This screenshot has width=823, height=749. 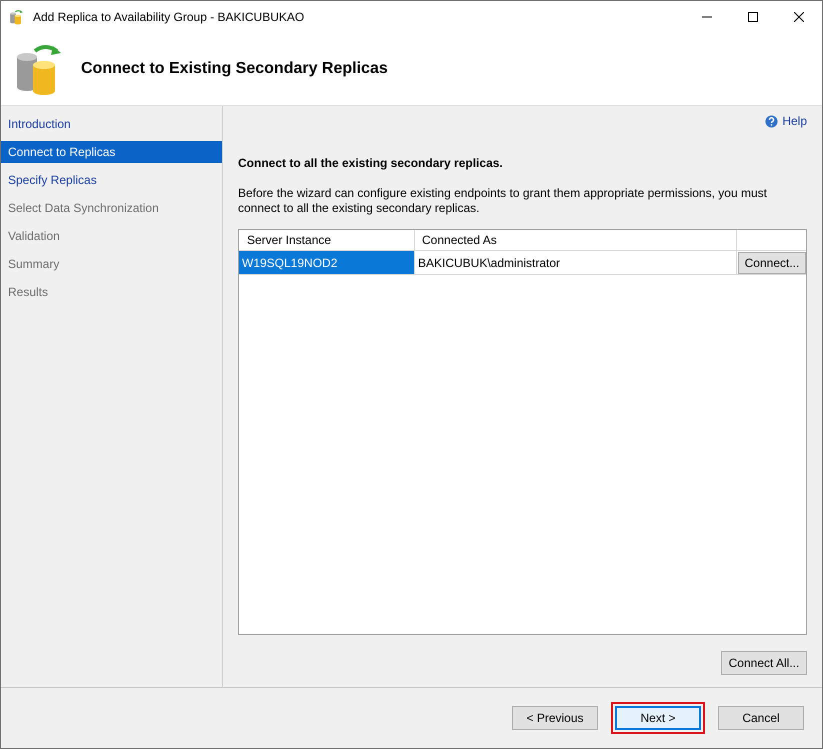 I want to click on column-header: Server Instance, so click(x=327, y=240).